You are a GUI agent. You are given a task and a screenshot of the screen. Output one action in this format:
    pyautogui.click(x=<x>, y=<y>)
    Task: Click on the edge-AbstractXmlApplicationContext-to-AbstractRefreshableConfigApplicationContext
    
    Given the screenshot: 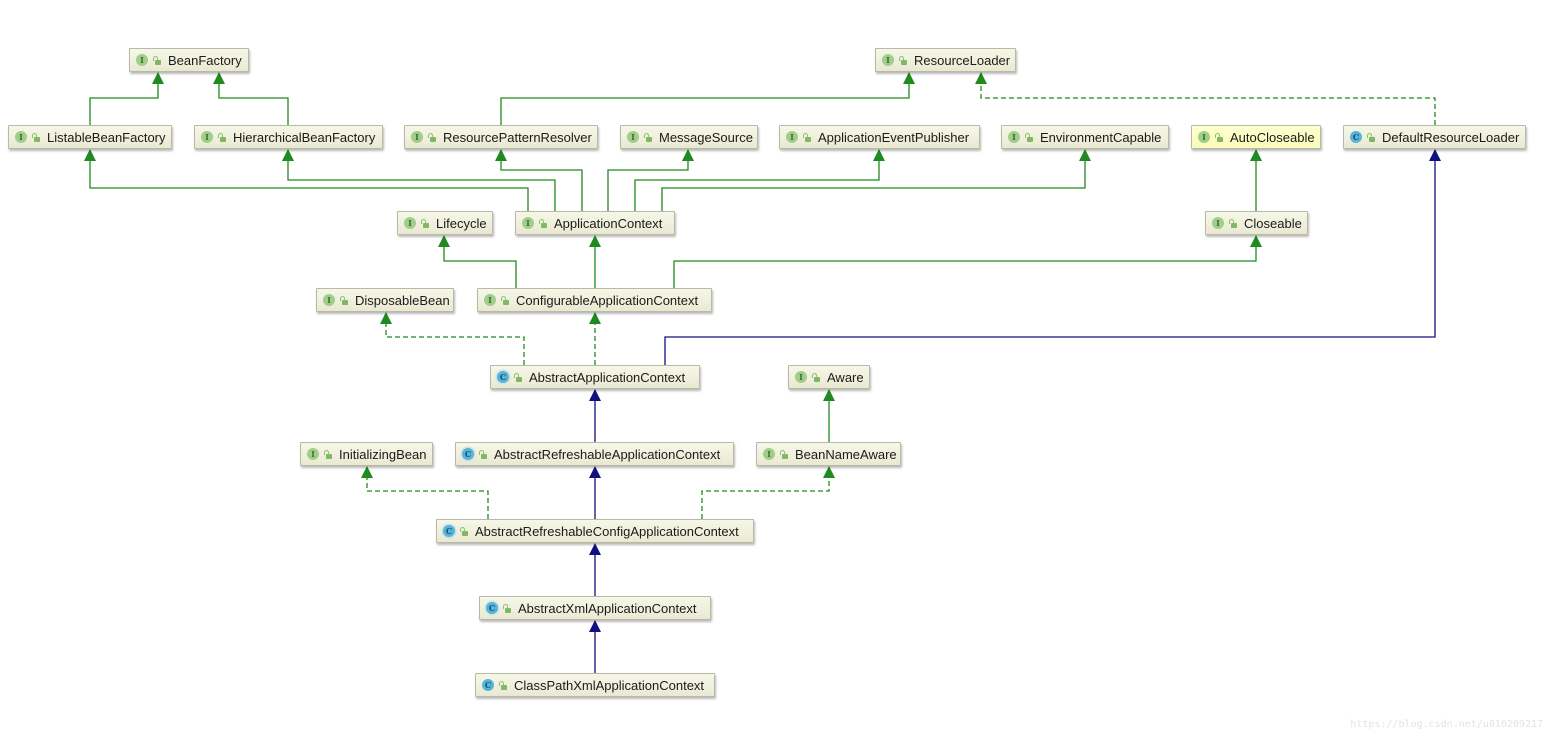 What is the action you would take?
    pyautogui.click(x=595, y=569)
    